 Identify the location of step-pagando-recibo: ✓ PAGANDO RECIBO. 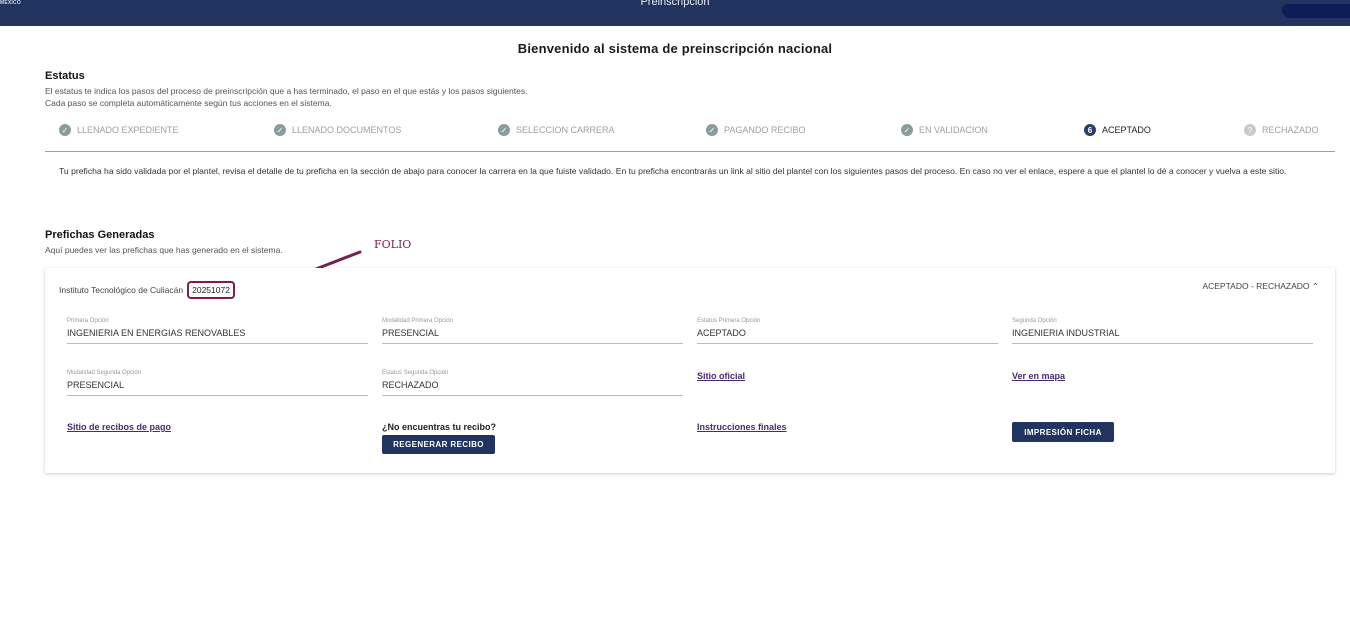
(755, 130).